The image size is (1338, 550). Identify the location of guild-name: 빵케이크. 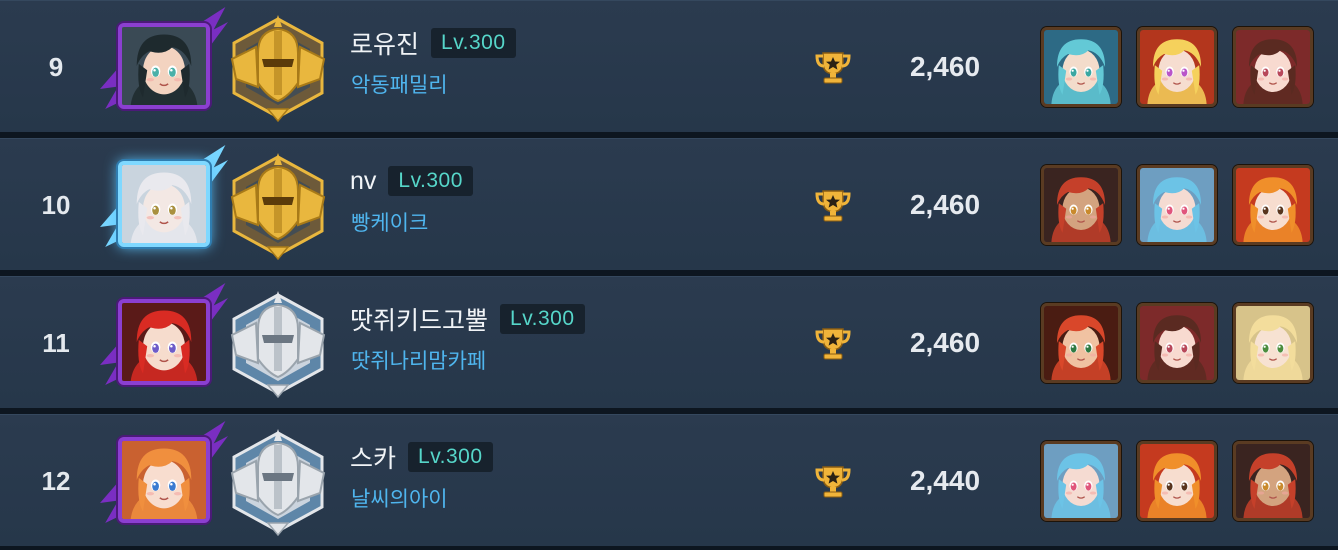
(389, 222).